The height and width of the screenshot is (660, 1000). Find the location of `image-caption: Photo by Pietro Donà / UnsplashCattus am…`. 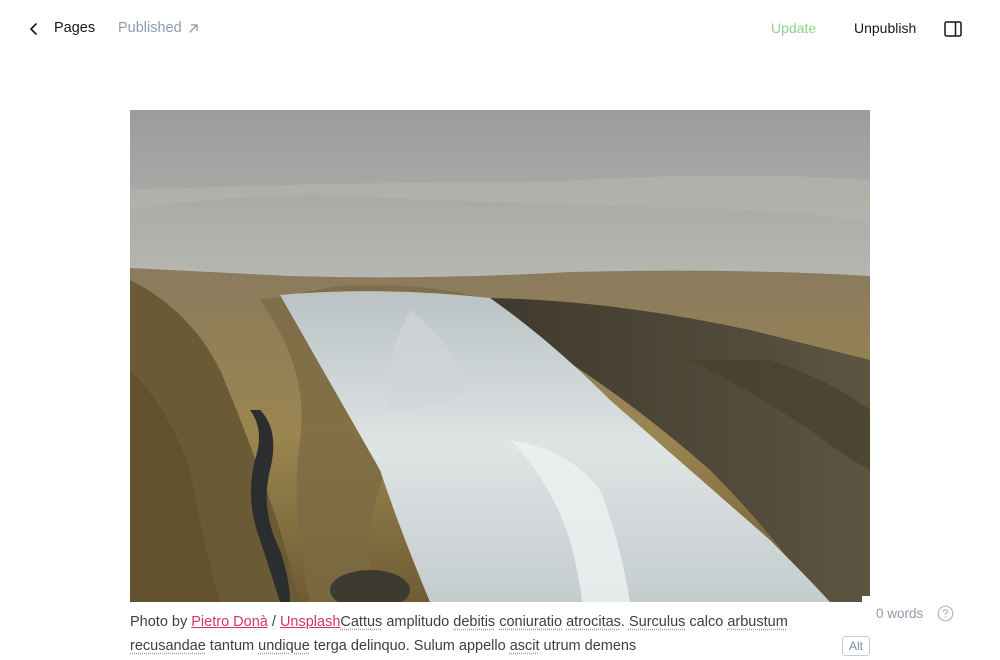

image-caption: Photo by Pietro Donà / UnsplashCattus am… is located at coordinates (480, 634).